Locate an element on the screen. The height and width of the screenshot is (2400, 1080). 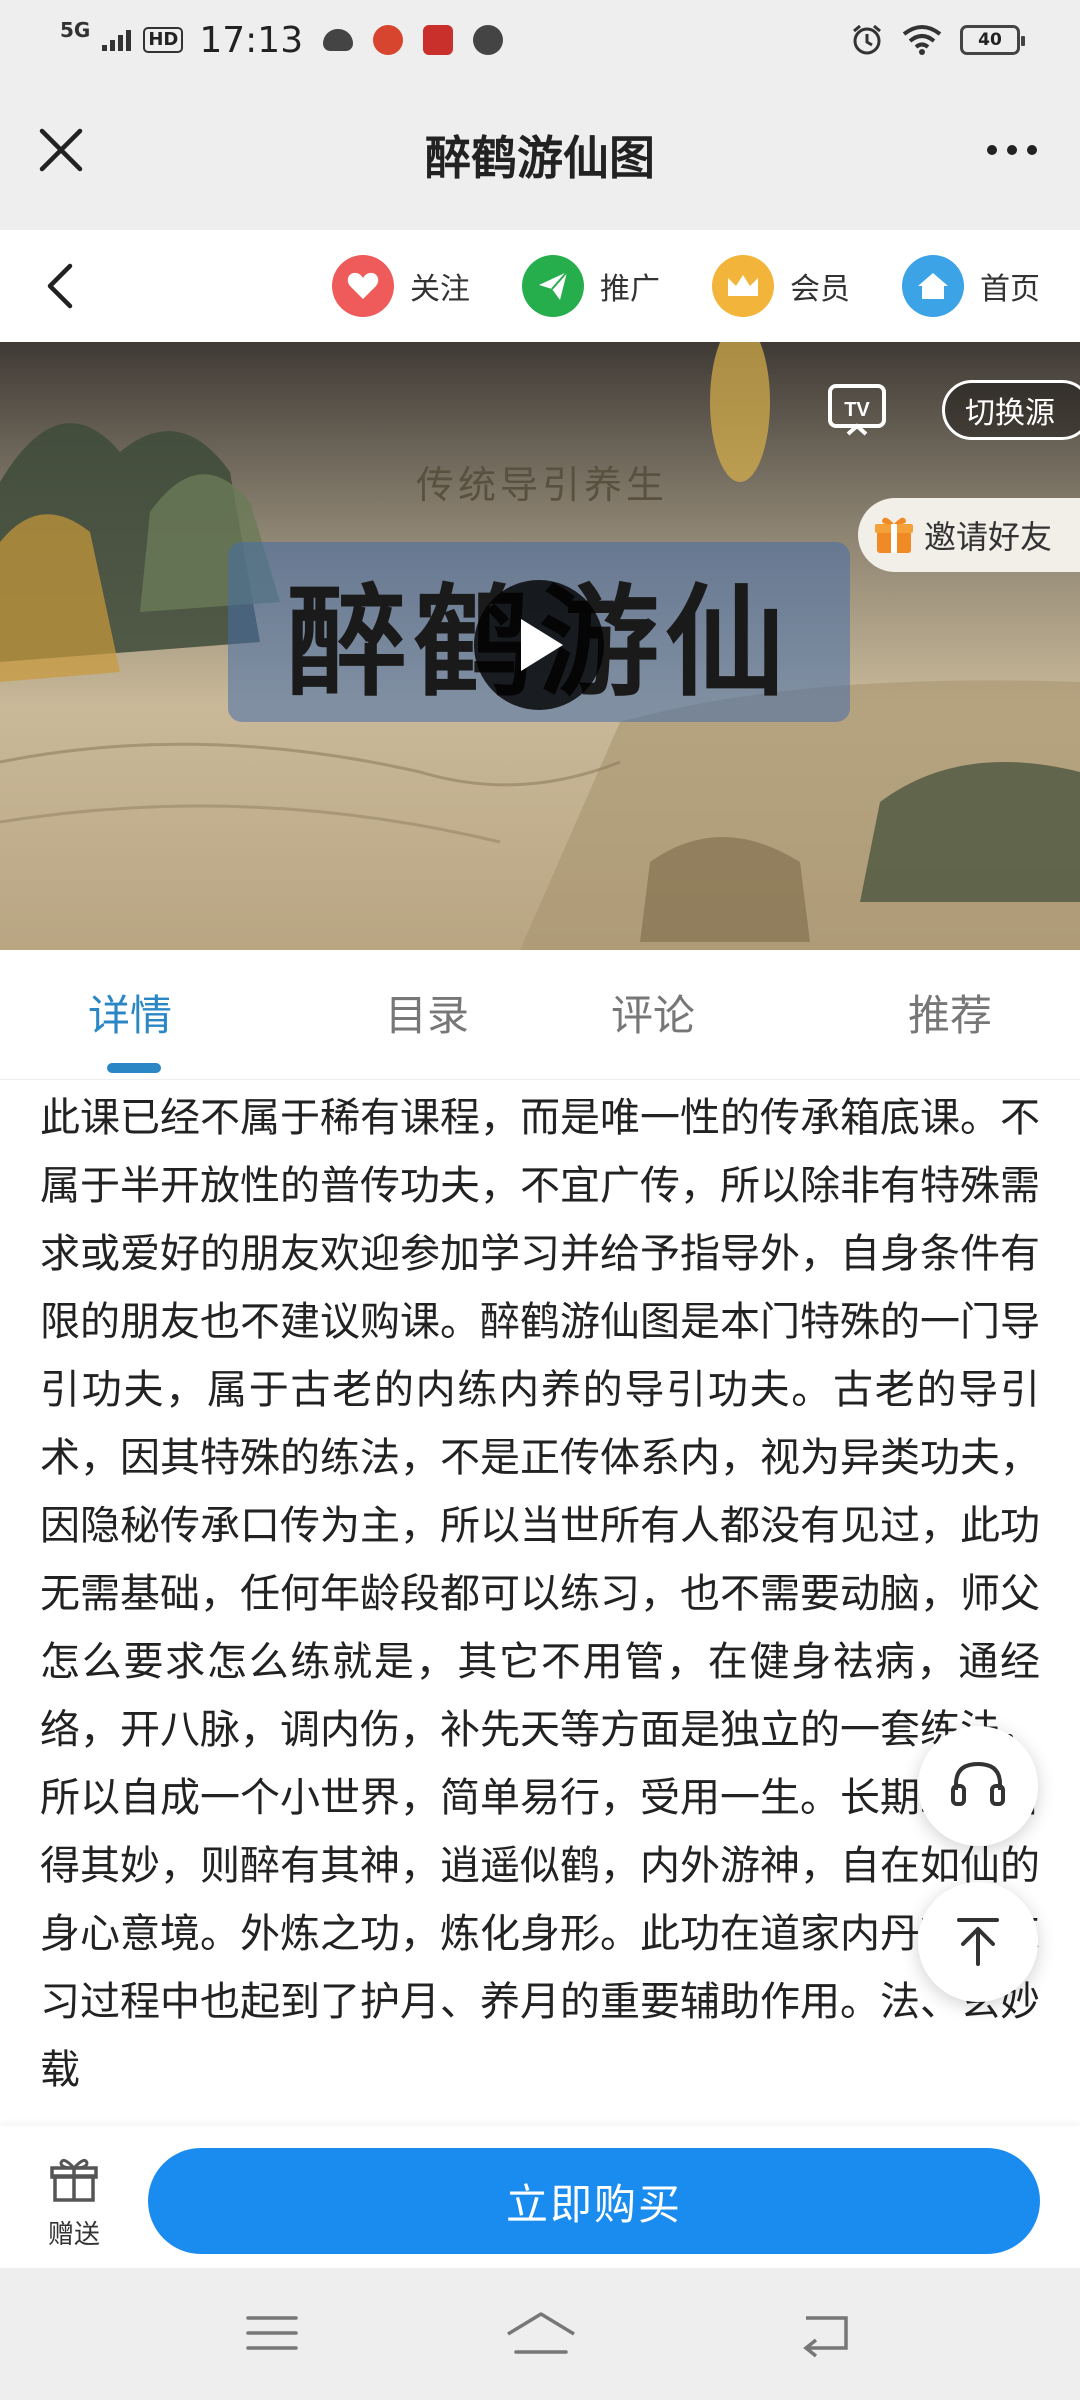
tab-bar: 详情 目录 评论 推荐 is located at coordinates (540, 1015).